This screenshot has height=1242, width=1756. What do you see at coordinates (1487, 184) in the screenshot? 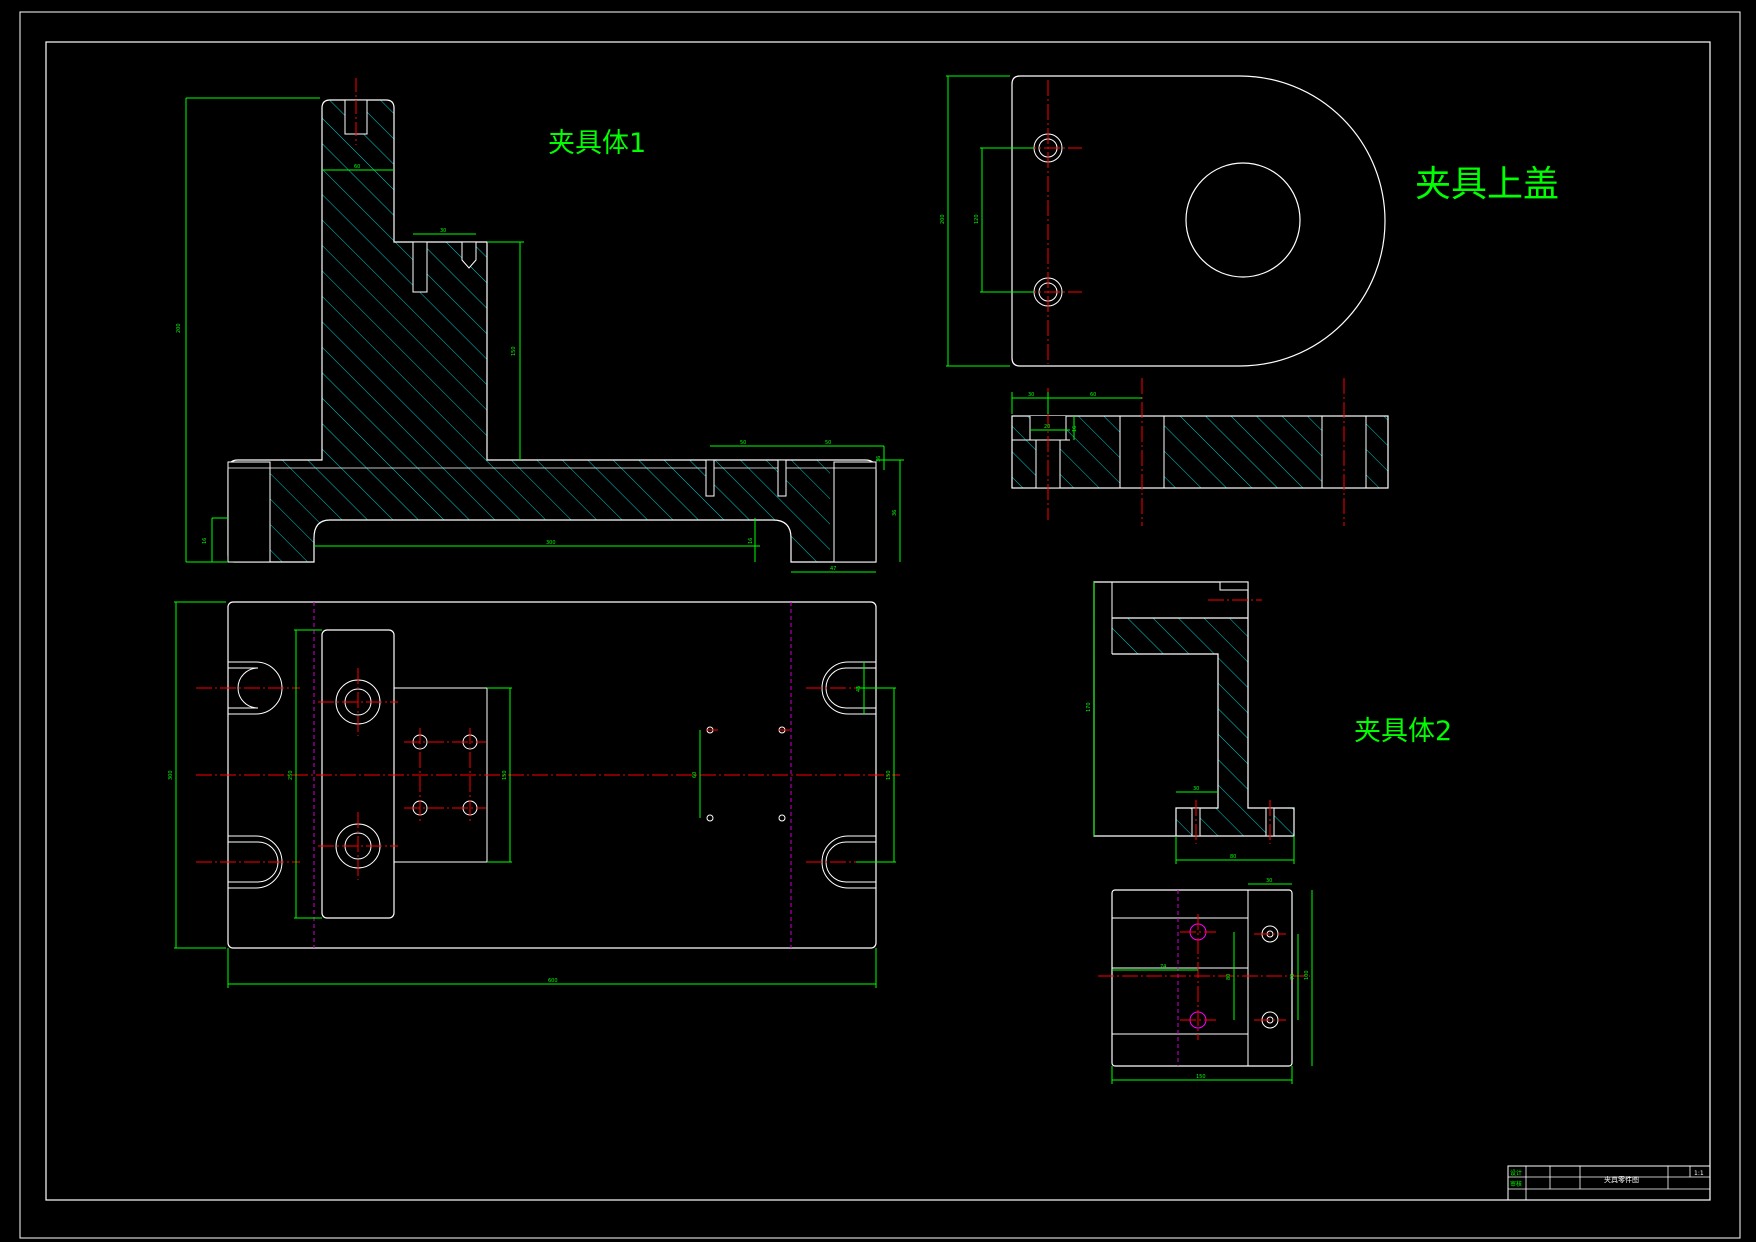
I see `cover-view-label: 夹具上盖` at bounding box center [1487, 184].